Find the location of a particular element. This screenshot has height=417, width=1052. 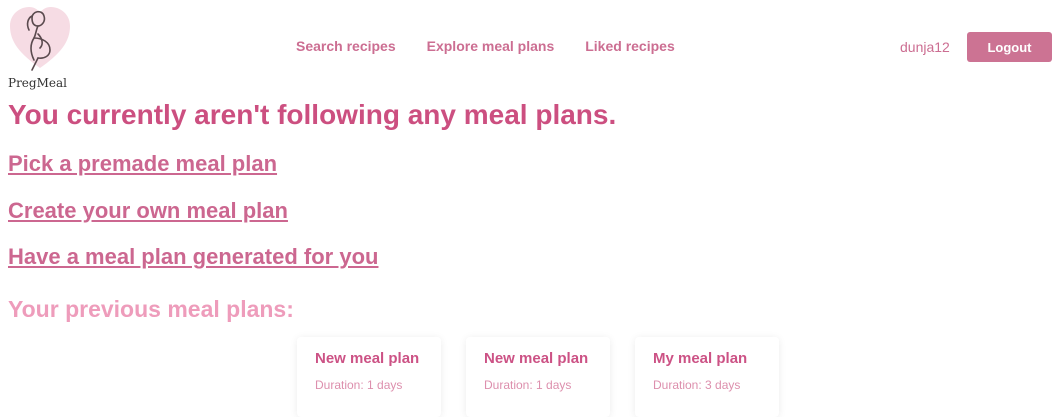

pick-premade-plan-link: Pick a premade meal plan is located at coordinates (142, 164).